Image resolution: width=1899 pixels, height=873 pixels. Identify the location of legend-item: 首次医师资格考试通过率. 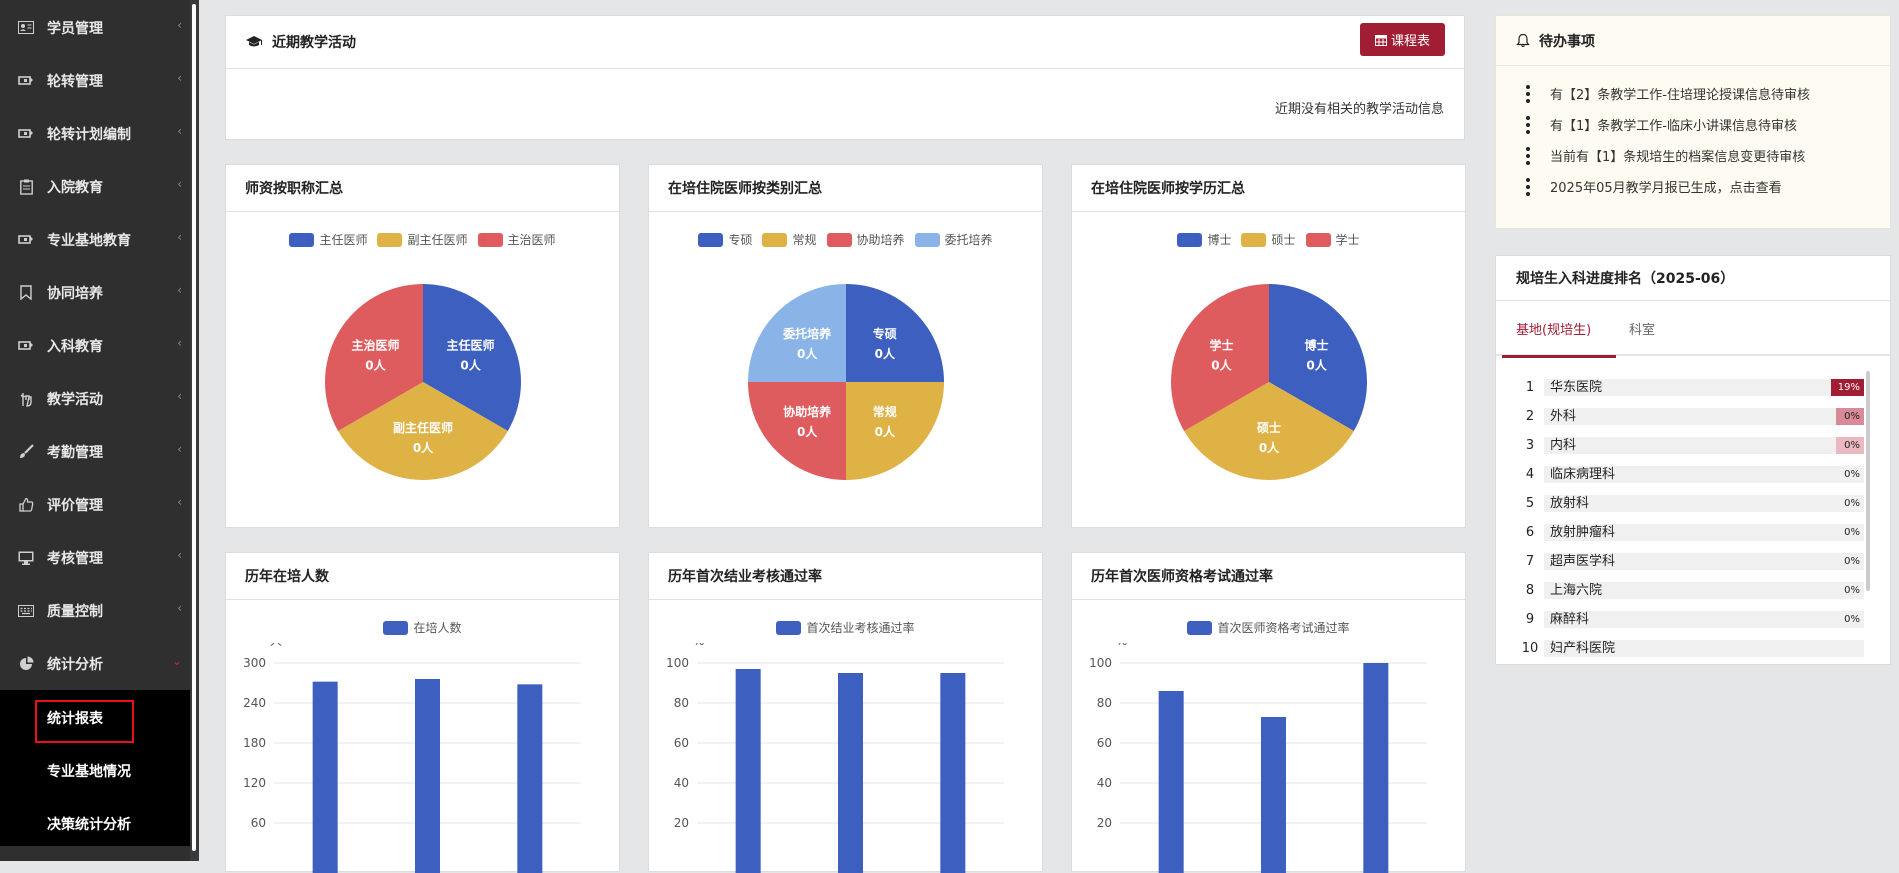
(1268, 627).